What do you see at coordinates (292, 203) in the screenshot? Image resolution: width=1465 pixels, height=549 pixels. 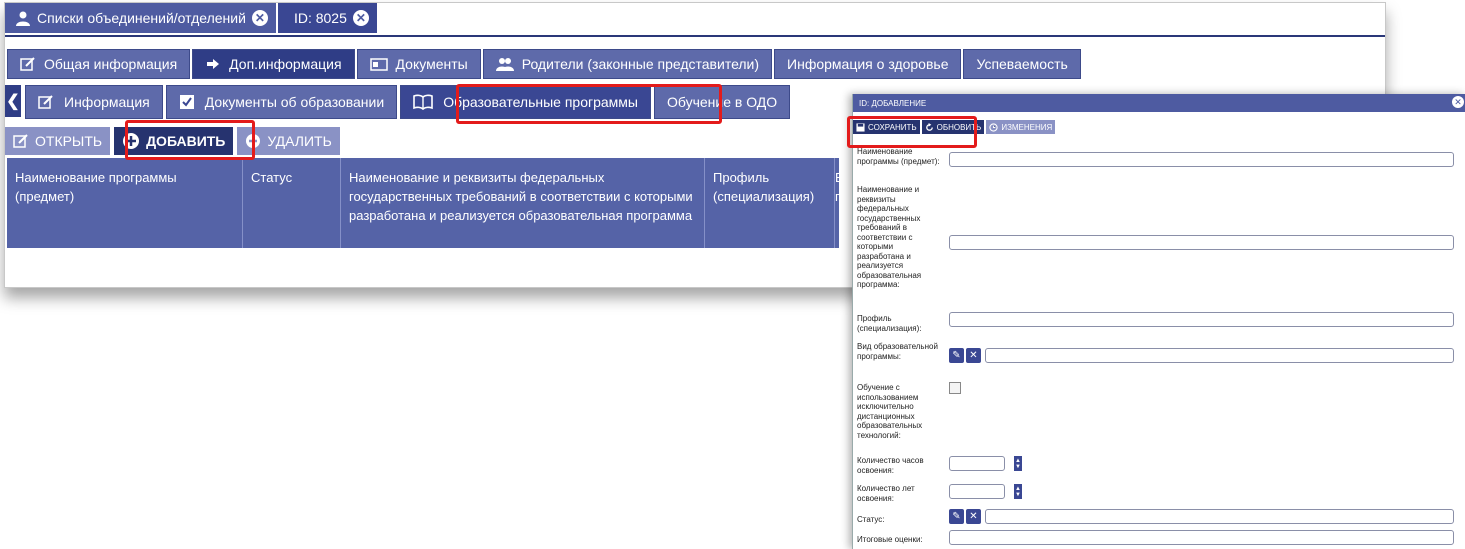 I see `column-header-status: Статус` at bounding box center [292, 203].